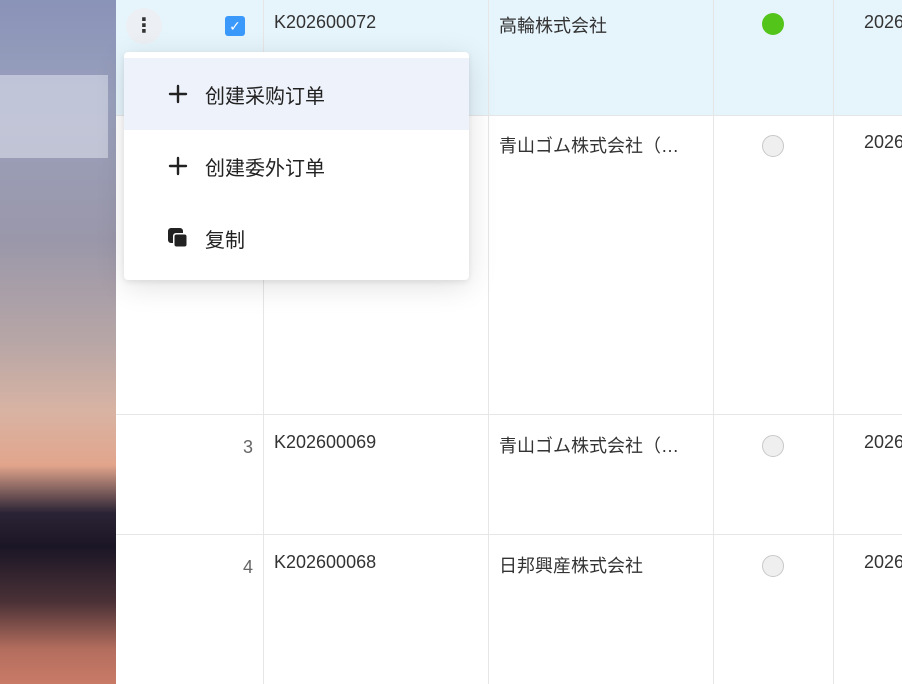 This screenshot has width=902, height=684. I want to click on menu-item-label: 创建采购订单, so click(265, 96).